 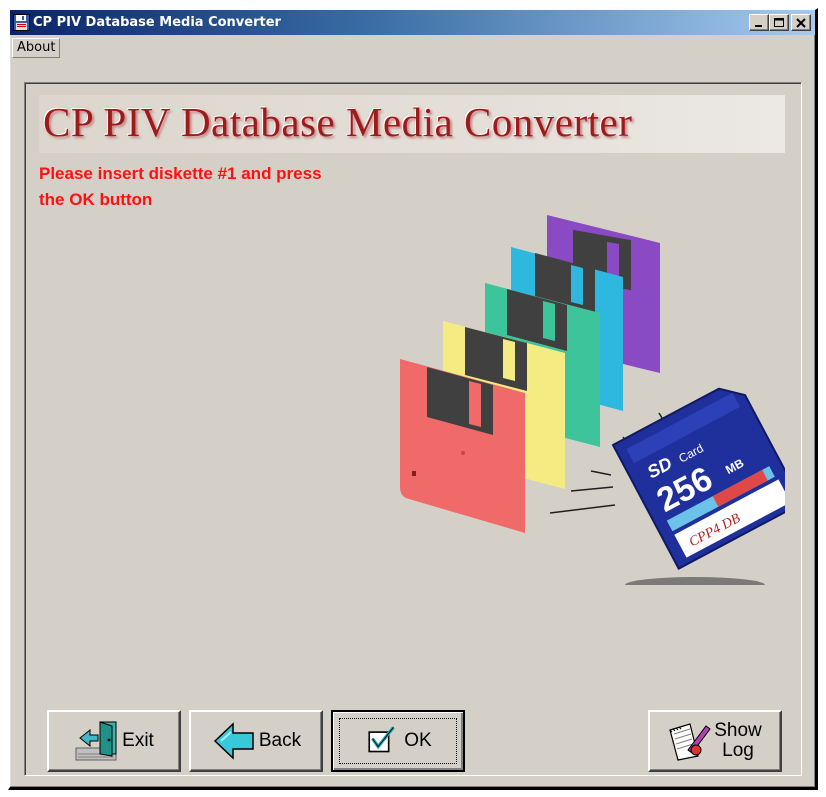 I want to click on exit-button: Exit, so click(x=114, y=741).